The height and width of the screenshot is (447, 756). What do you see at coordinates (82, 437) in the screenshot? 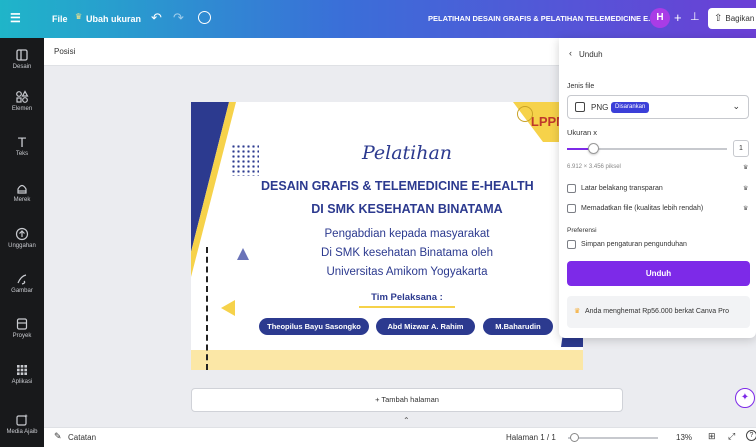
I see `notes-button: Catatan` at bounding box center [82, 437].